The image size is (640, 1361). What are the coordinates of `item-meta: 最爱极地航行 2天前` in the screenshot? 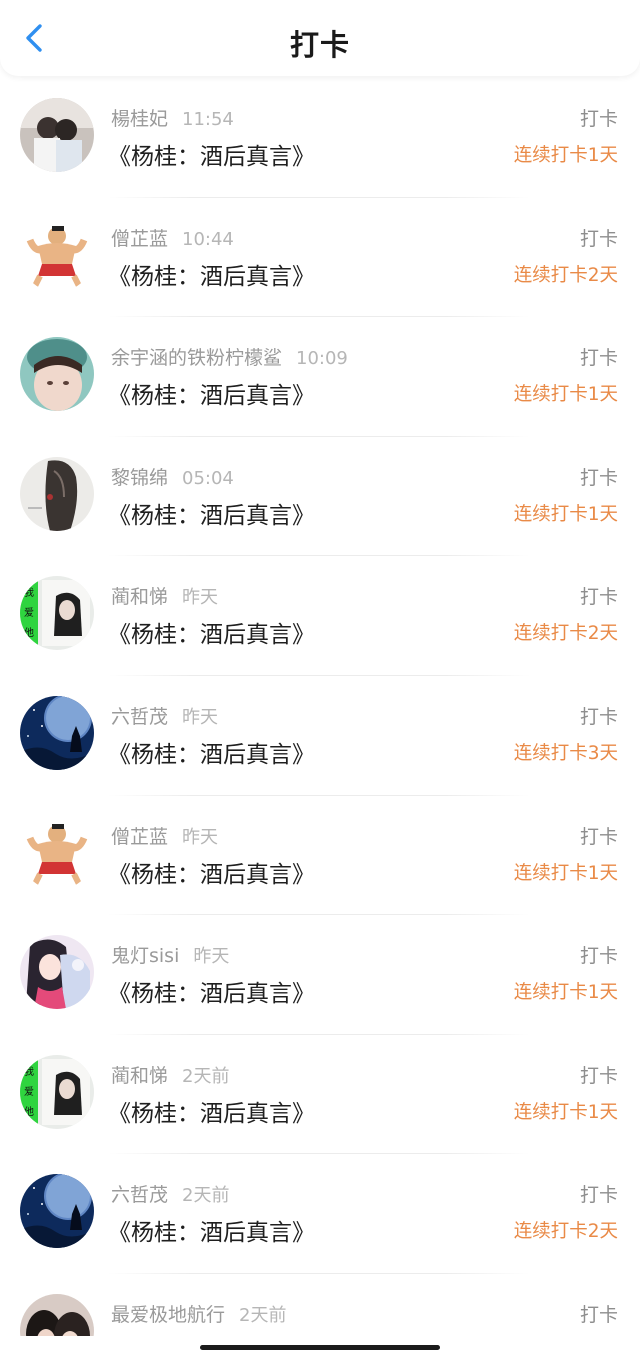 It's located at (198, 1313).